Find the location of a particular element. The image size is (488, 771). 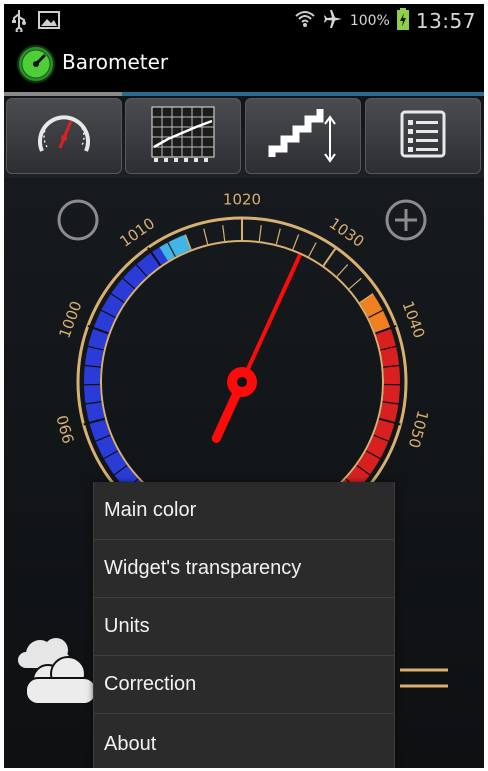

tab-graph is located at coordinates (183, 136).